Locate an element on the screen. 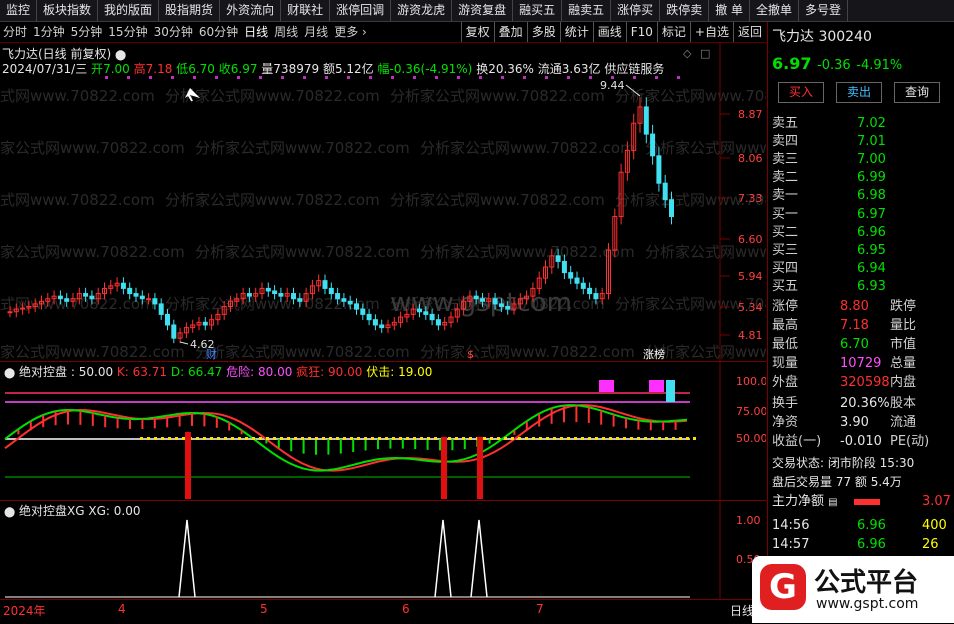  stat-label: 外盘 is located at coordinates (785, 382).